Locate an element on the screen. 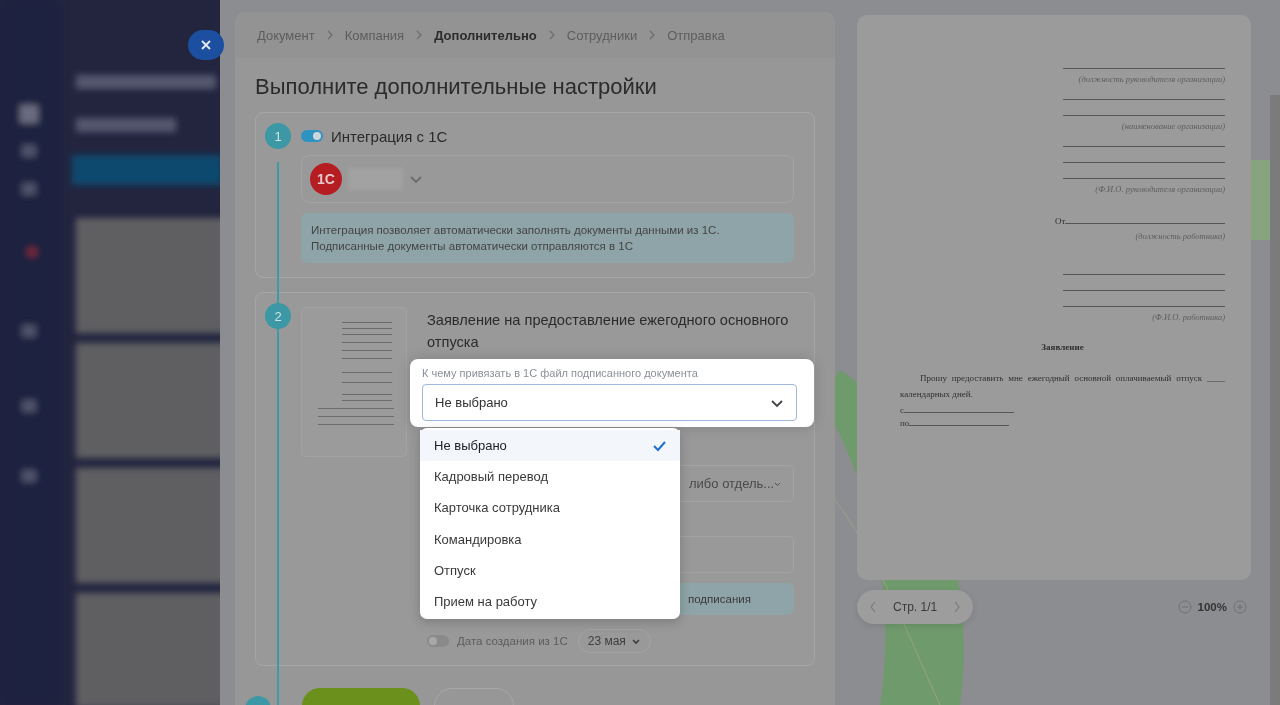  page-heading: Выполните дополнительные настройки is located at coordinates (456, 87).